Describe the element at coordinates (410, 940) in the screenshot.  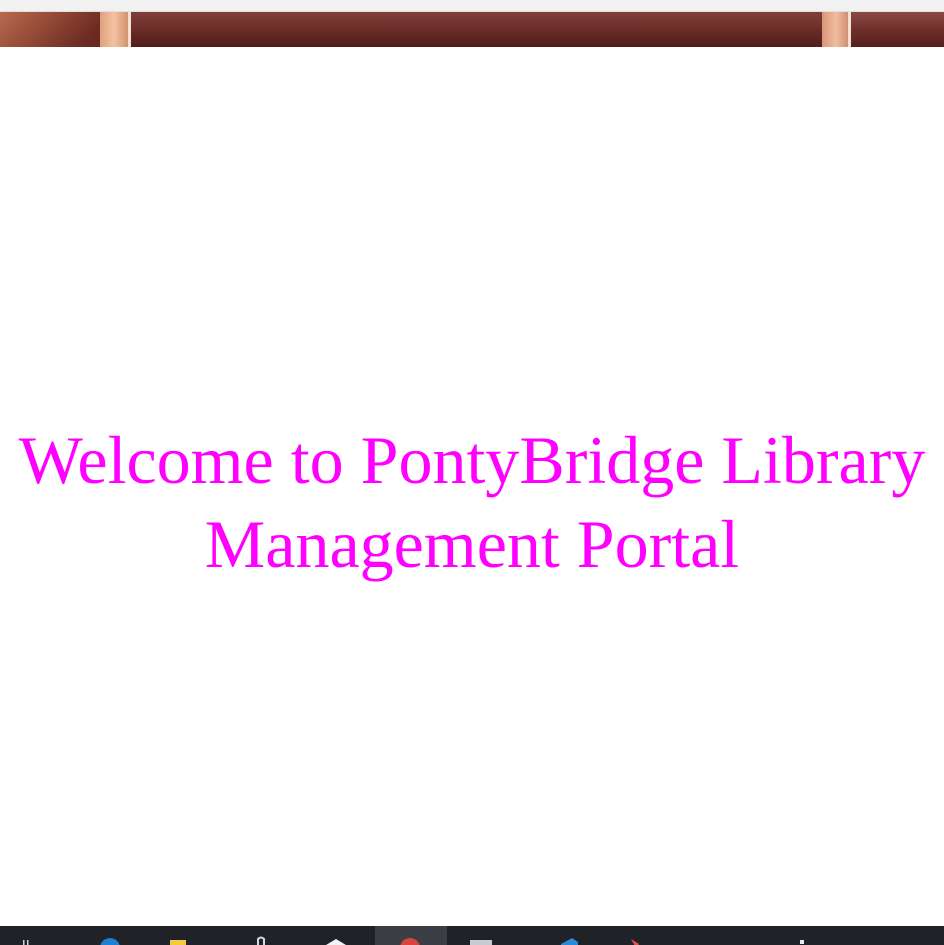
I see `chrome-icon` at that location.